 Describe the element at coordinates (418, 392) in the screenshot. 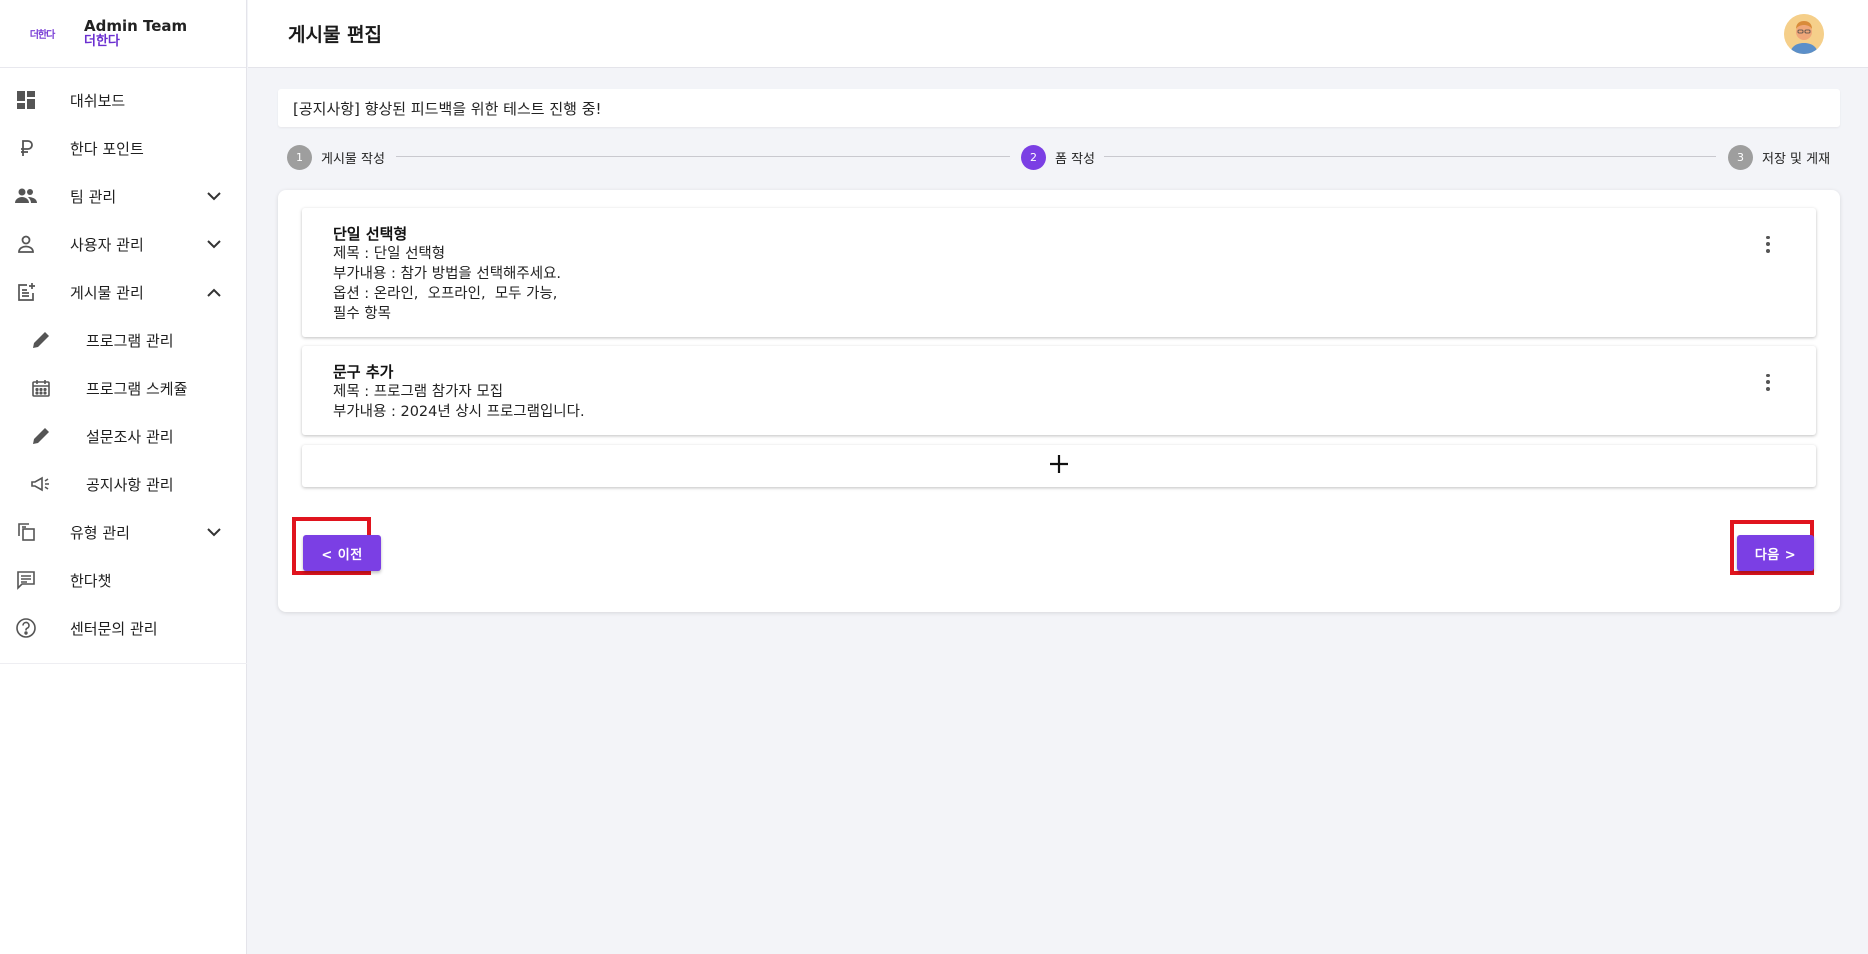

I see `form-field-title: 제목 : 프로그램 참가자 모집` at that location.